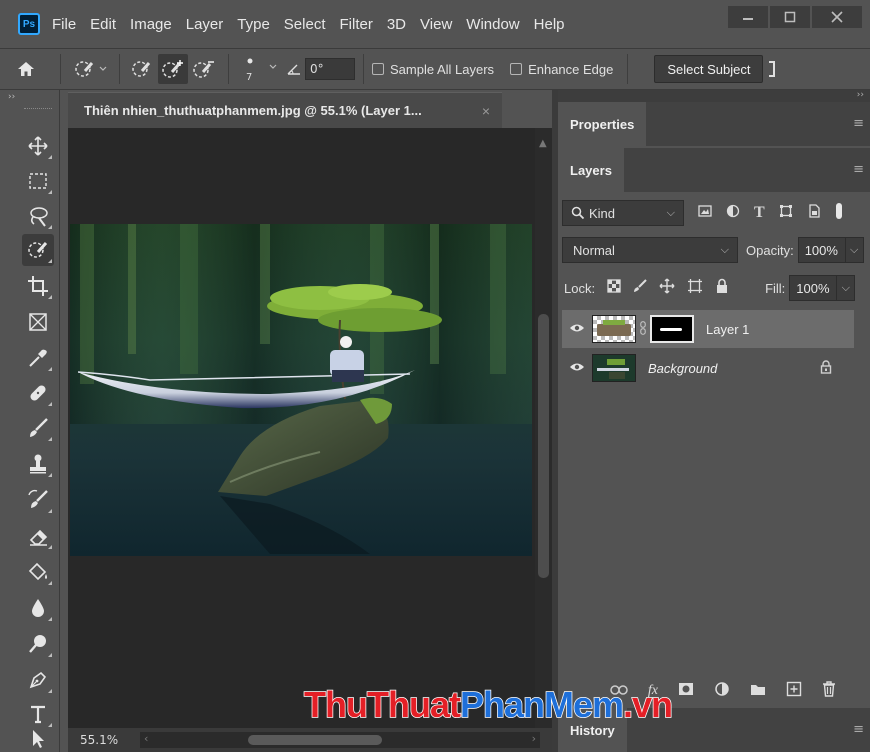 The width and height of the screenshot is (870, 752). I want to click on paint-bucket-tool, so click(38, 572).